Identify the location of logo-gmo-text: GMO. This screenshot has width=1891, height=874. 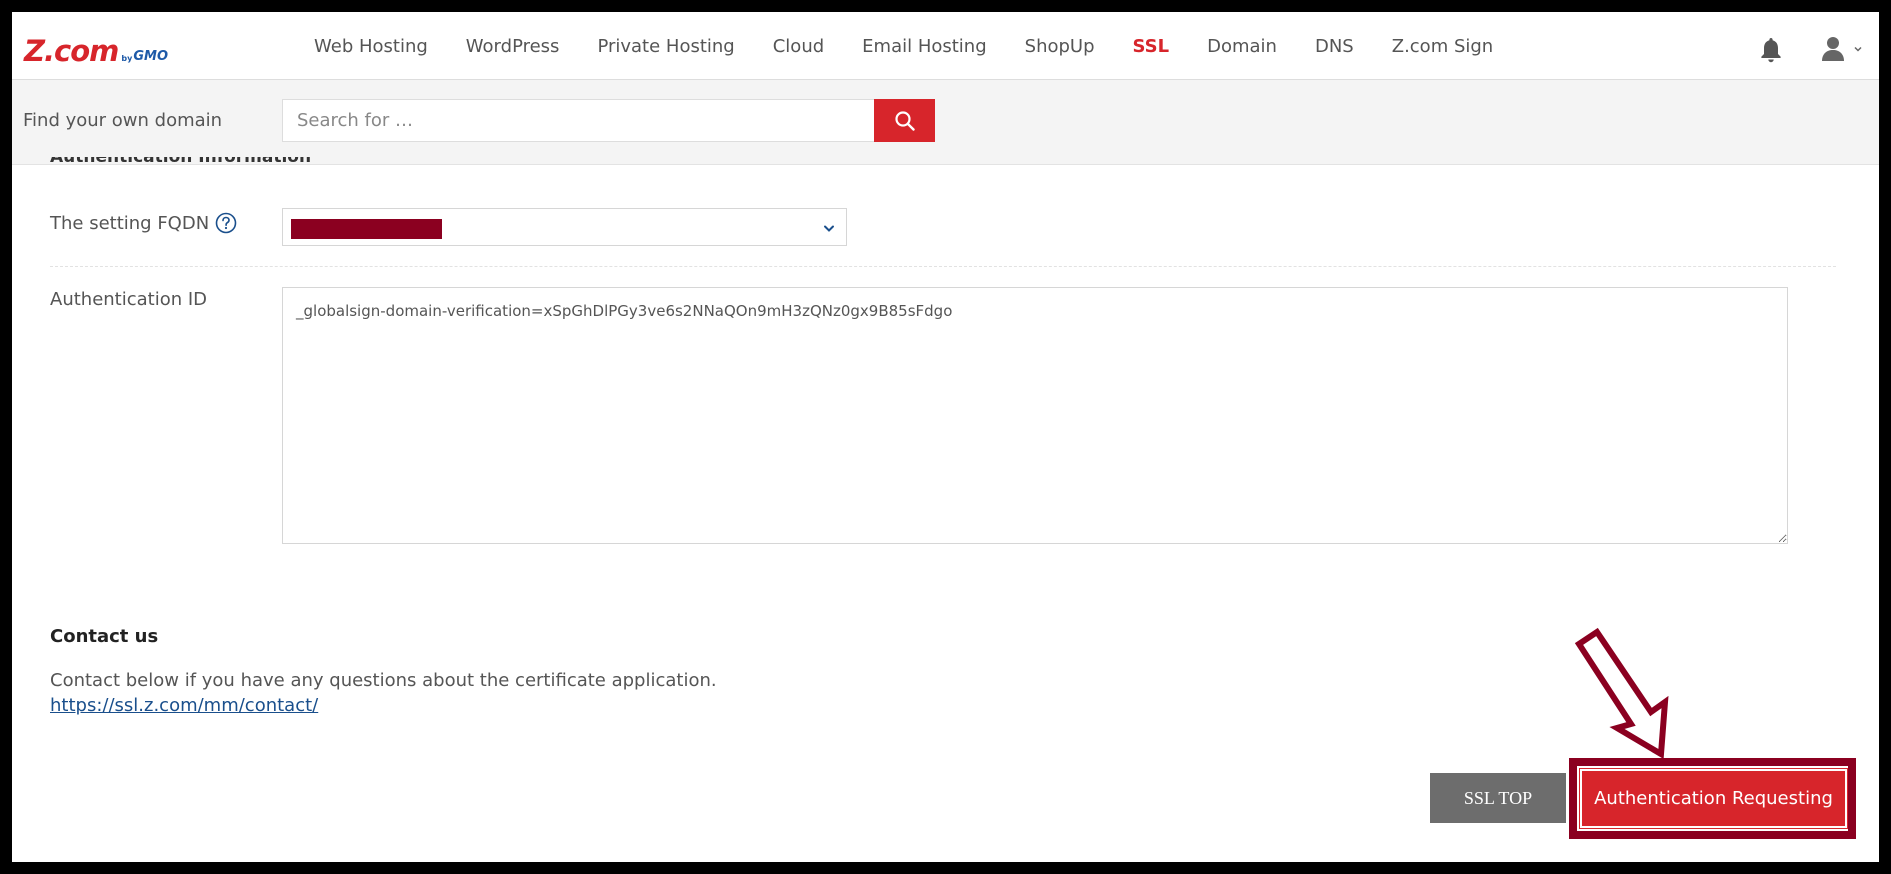
(151, 56).